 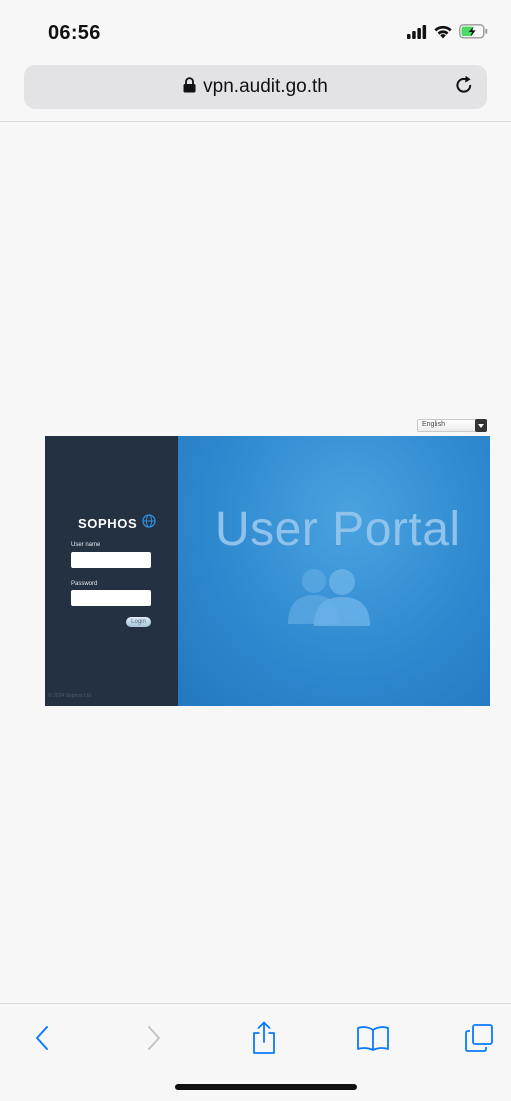 What do you see at coordinates (255, 121) in the screenshot?
I see `top-divider` at bounding box center [255, 121].